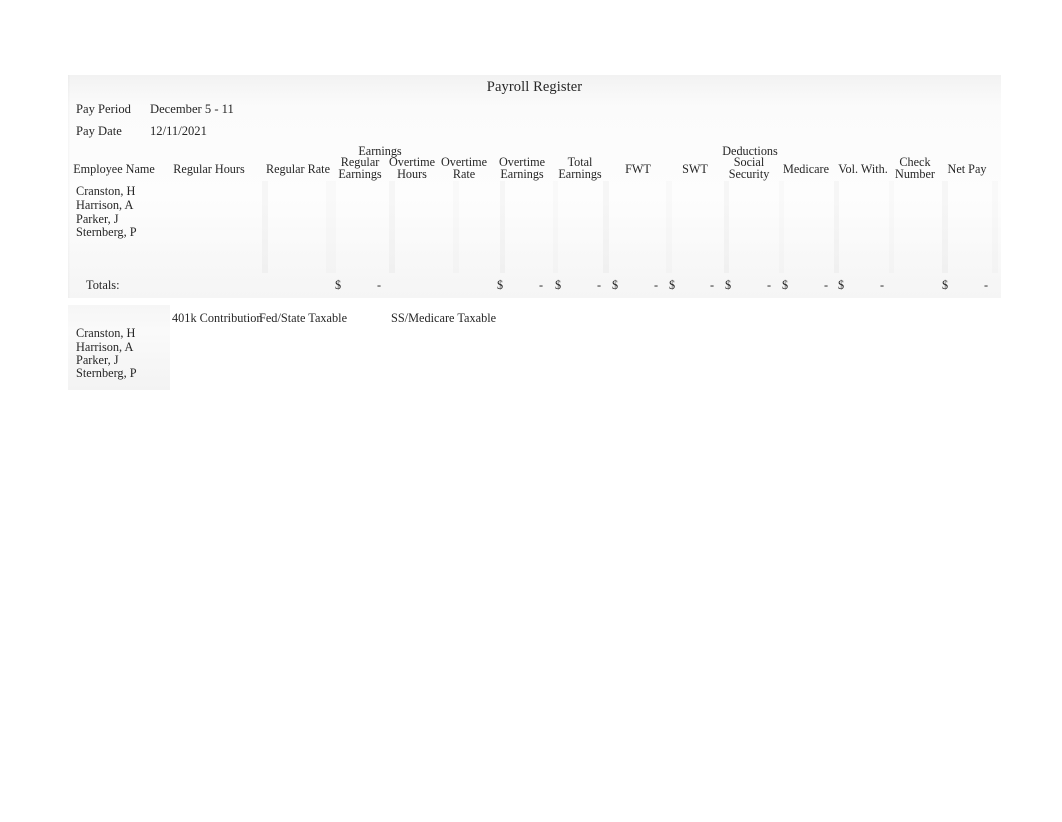 The image size is (1062, 822). Describe the element at coordinates (534, 87) in the screenshot. I see `page-title: Payroll Register` at that location.